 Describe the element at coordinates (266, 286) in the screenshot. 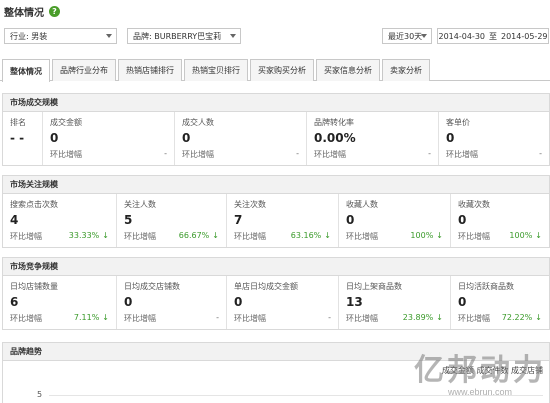

I see `metric-label: 单店日均成交金额` at that location.